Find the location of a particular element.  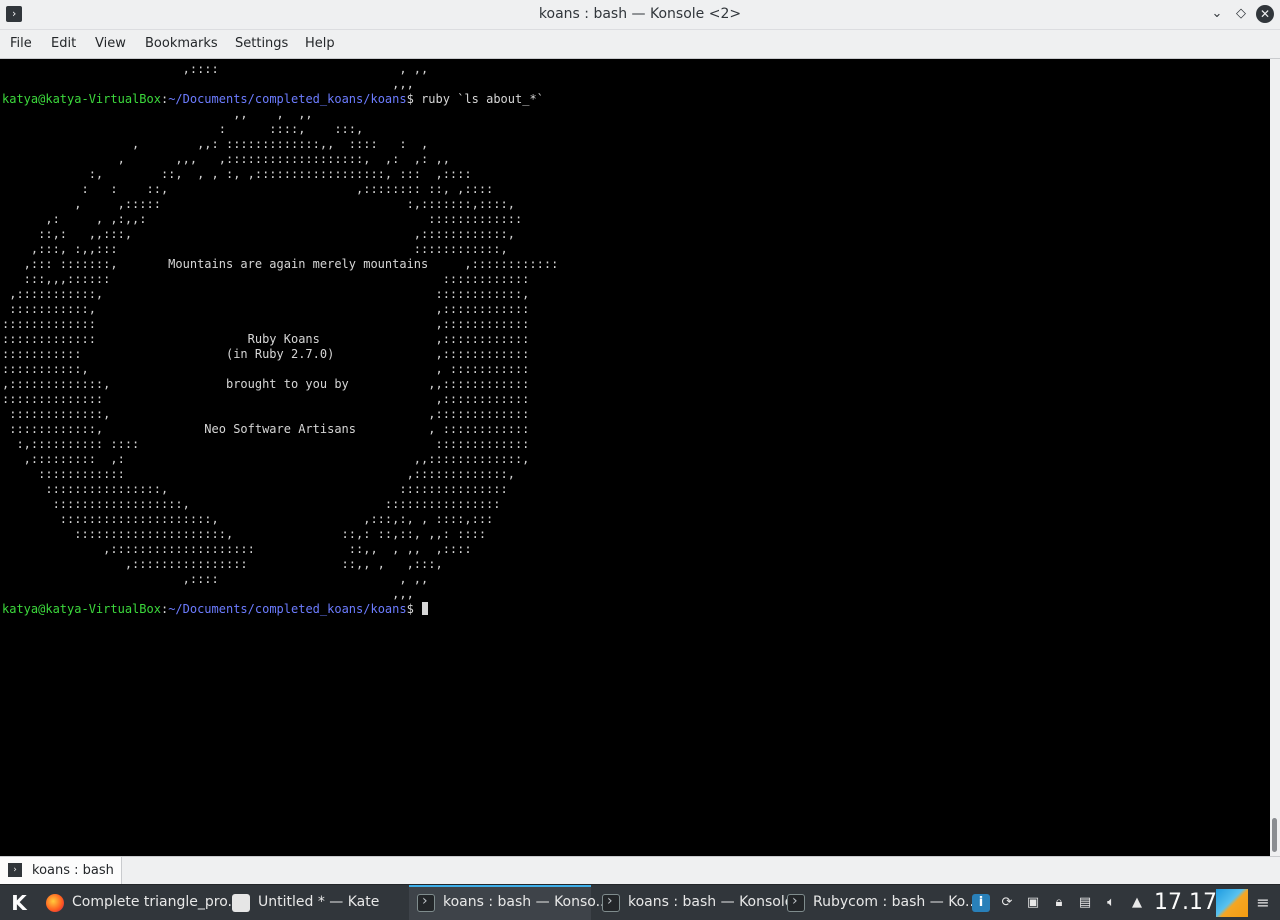

terminal-line: ,:::, :,,::: ::::::::::::, is located at coordinates (255, 249).